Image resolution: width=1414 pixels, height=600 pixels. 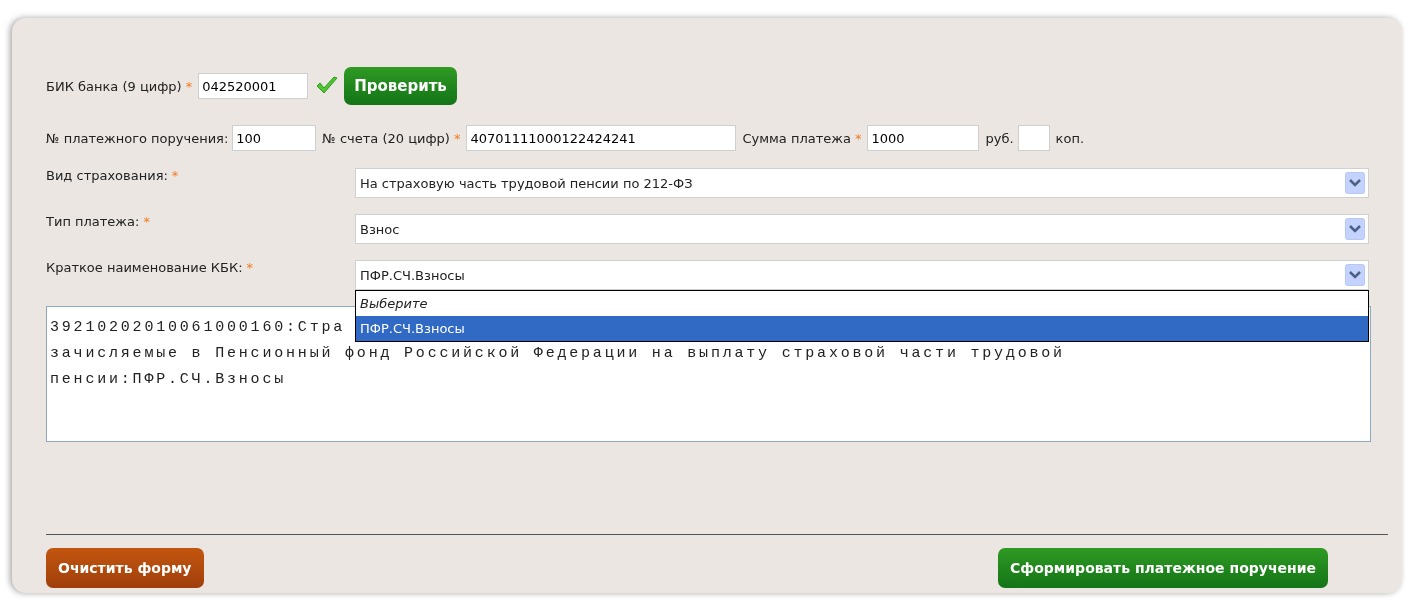 I want to click on text-input, so click(x=1033, y=138).